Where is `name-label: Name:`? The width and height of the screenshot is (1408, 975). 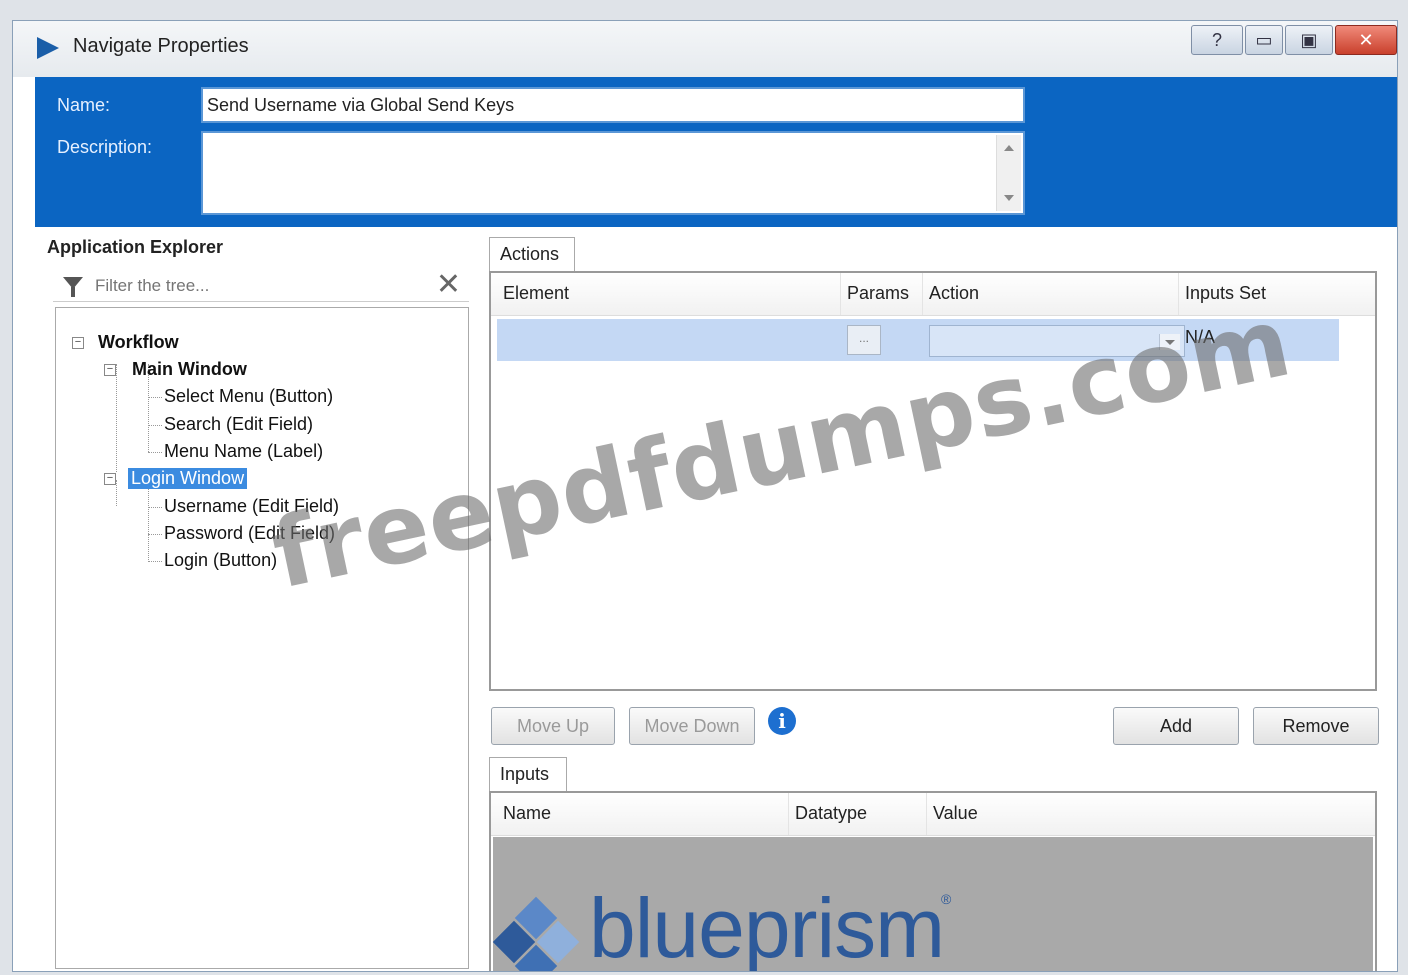
name-label: Name: is located at coordinates (84, 105).